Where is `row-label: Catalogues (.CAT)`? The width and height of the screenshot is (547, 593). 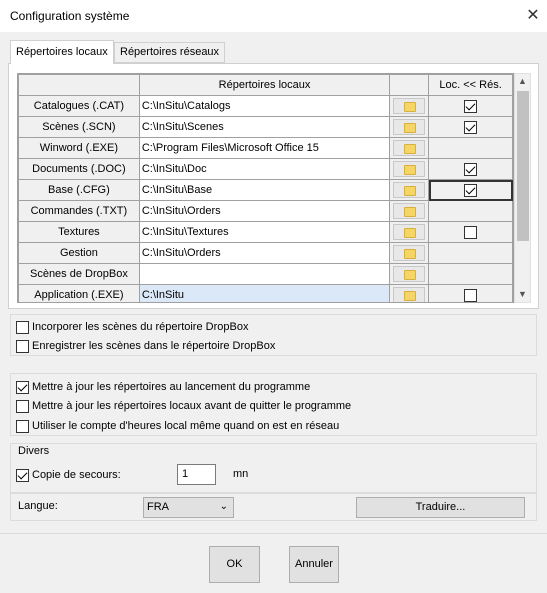 row-label: Catalogues (.CAT) is located at coordinates (79, 106).